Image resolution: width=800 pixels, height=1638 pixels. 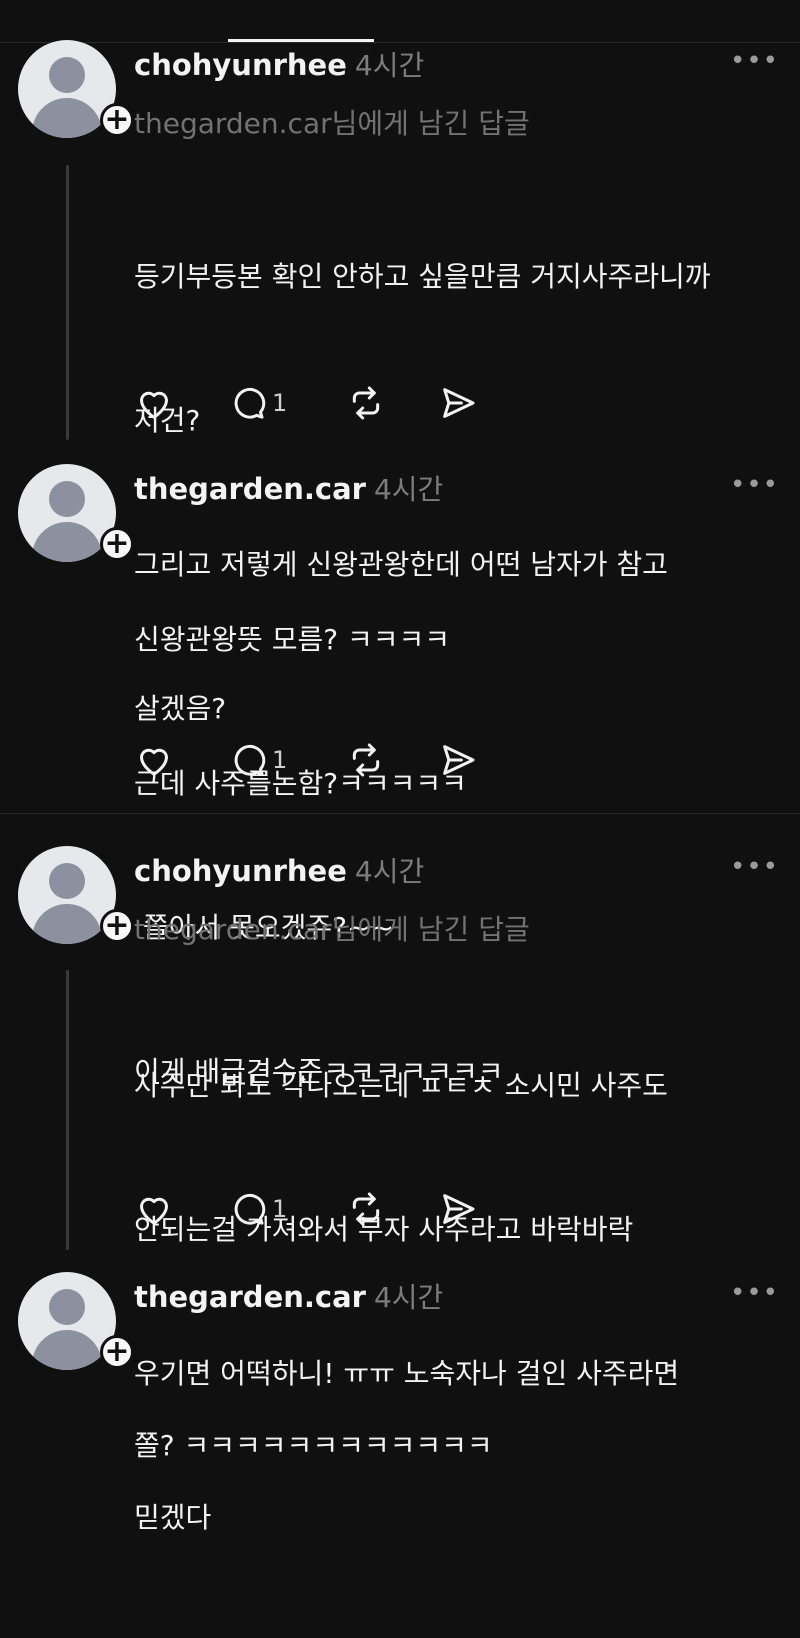 What do you see at coordinates (400, 21) in the screenshot?
I see `top-tab-bar` at bounding box center [400, 21].